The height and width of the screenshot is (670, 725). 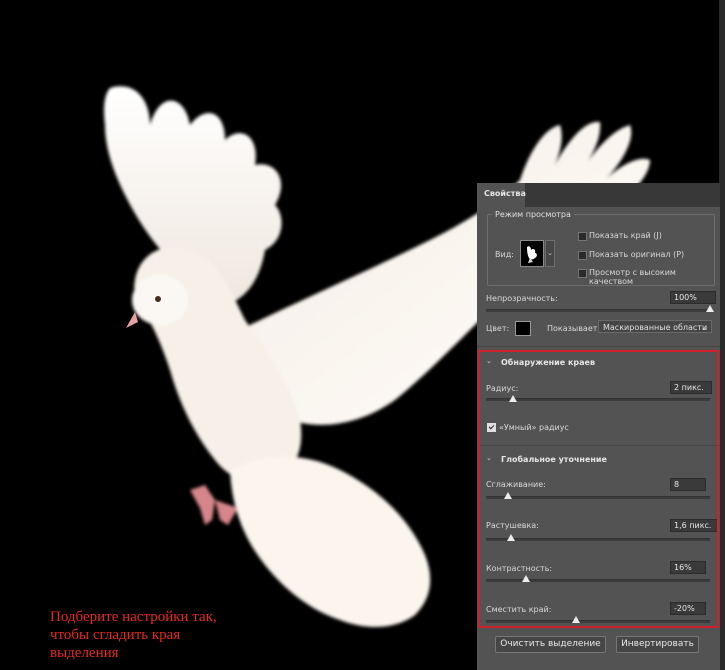 What do you see at coordinates (574, 328) in the screenshot?
I see `shows-label: Показывает:` at bounding box center [574, 328].